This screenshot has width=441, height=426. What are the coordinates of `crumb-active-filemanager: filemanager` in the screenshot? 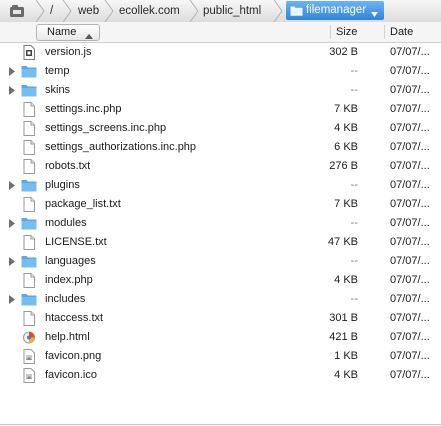 It's located at (335, 10).